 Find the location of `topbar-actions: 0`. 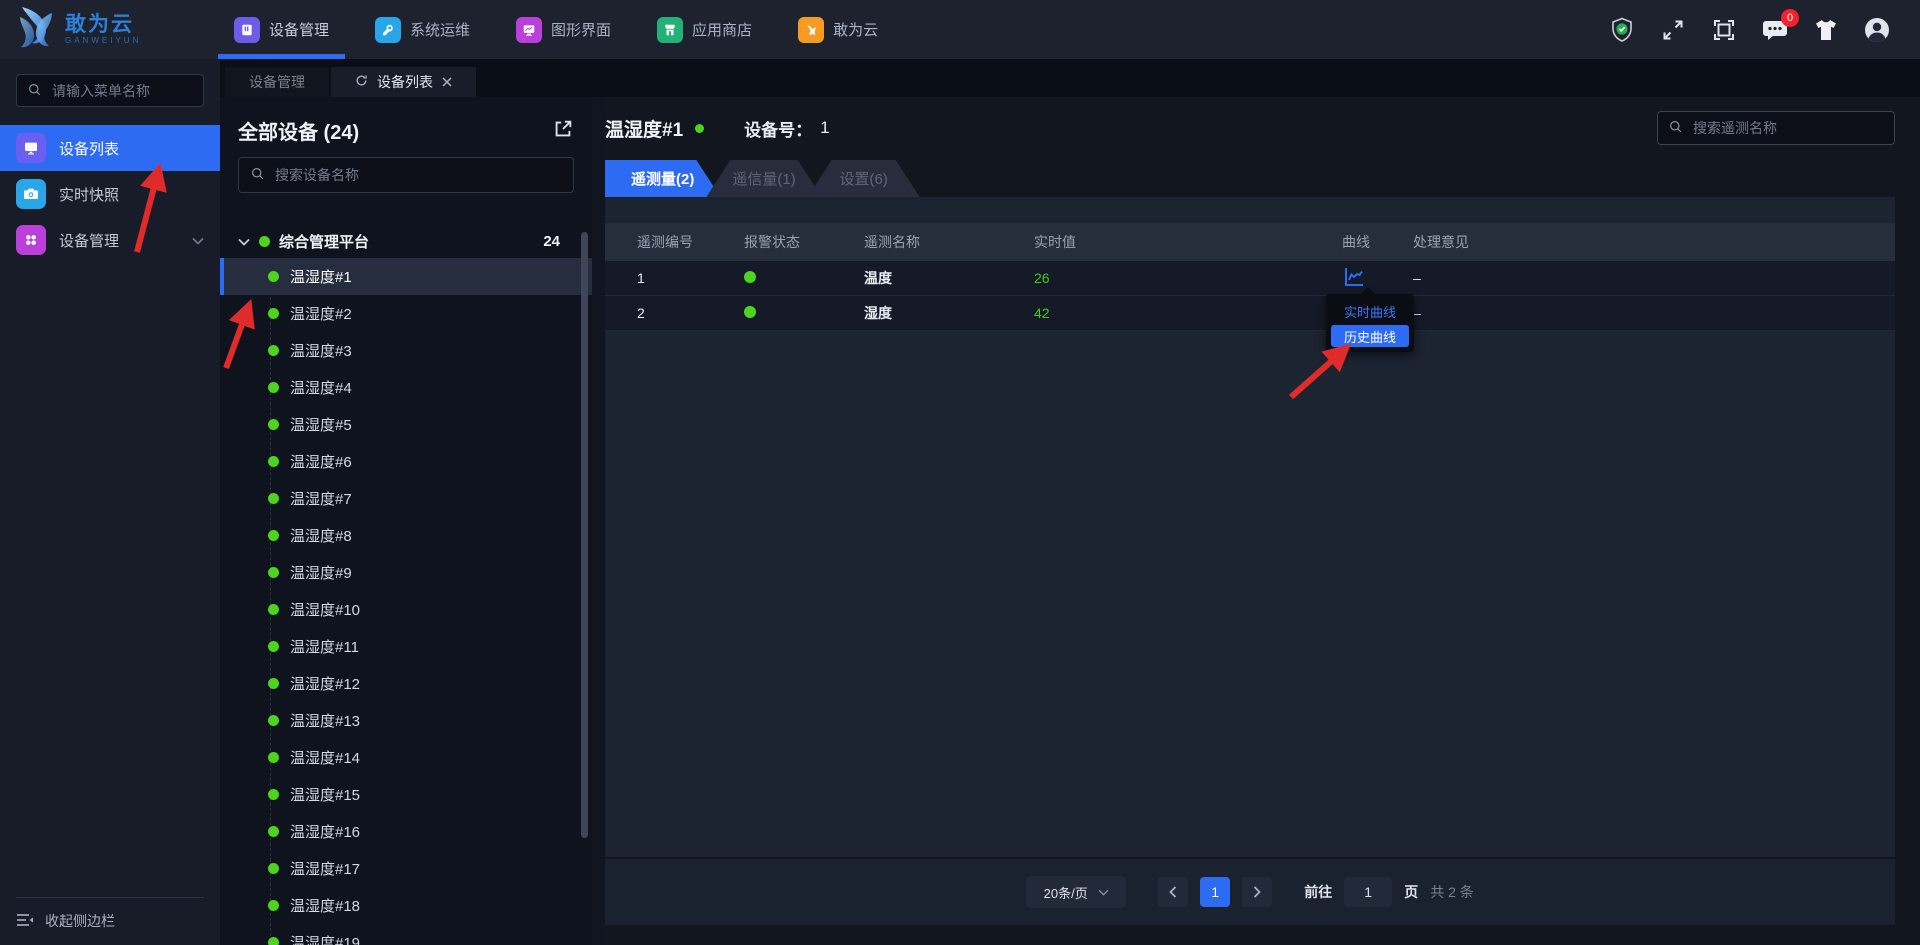

topbar-actions: 0 is located at coordinates (1764, 25).